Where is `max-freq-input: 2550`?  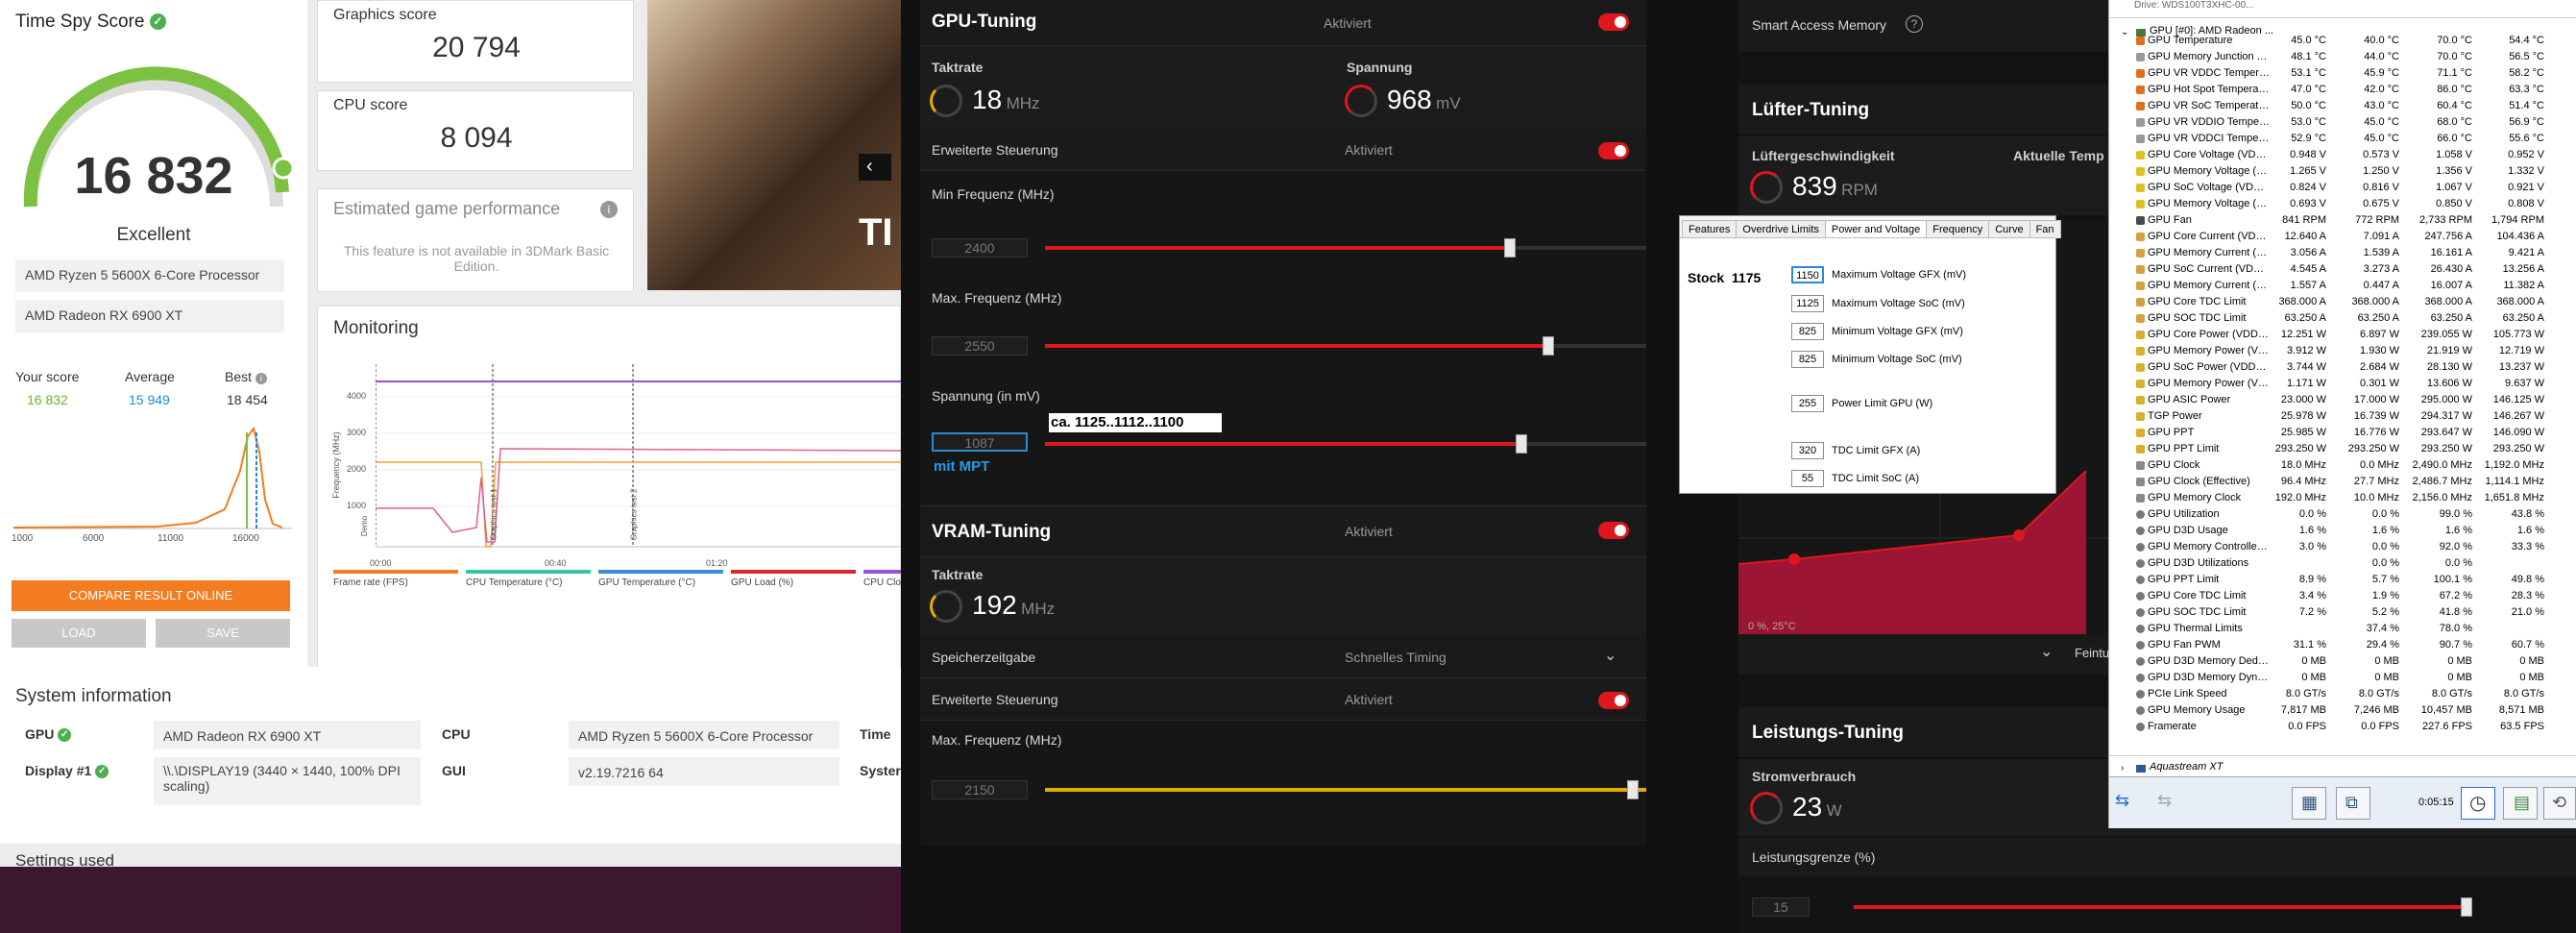 max-freq-input: 2550 is located at coordinates (980, 346).